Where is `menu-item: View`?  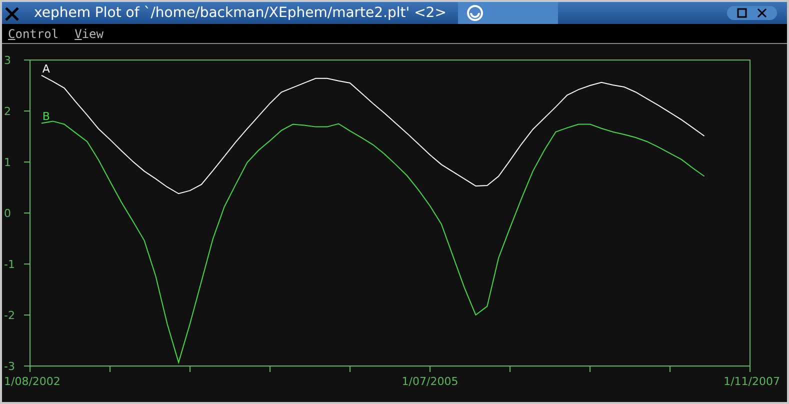
menu-item: View is located at coordinates (89, 33).